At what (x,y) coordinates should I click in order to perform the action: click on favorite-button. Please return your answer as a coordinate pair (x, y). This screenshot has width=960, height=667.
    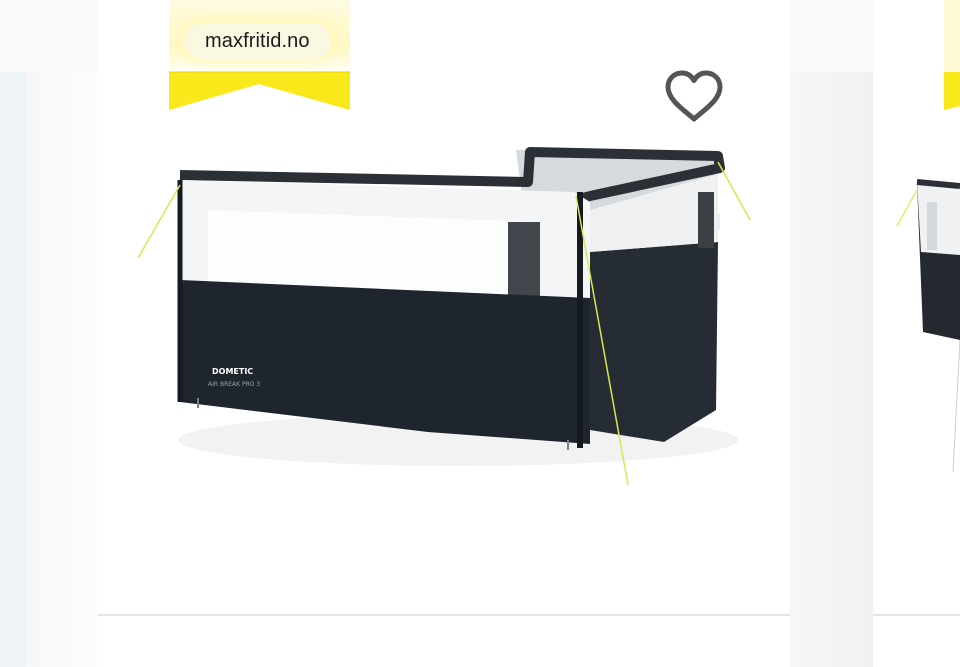
    Looking at the image, I should click on (694, 97).